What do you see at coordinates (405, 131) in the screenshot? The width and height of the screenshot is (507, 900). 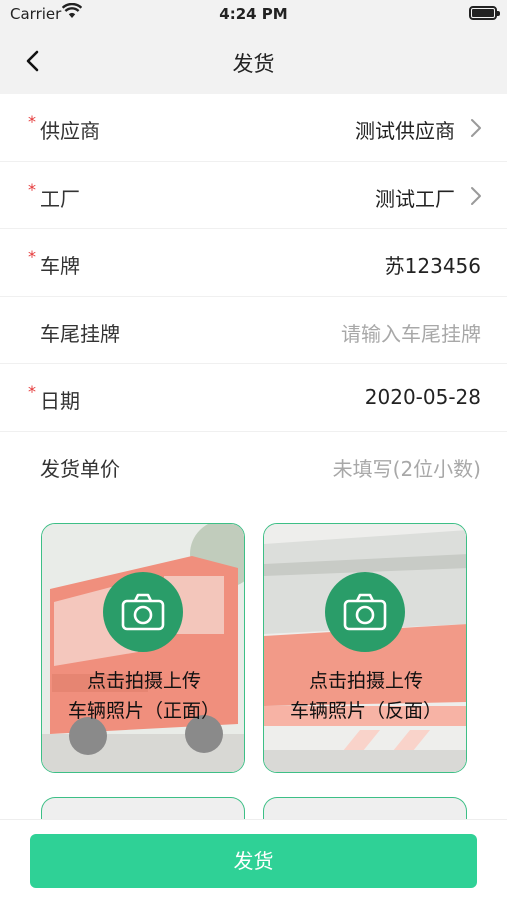 I see `supplier-value: 测试供应商` at bounding box center [405, 131].